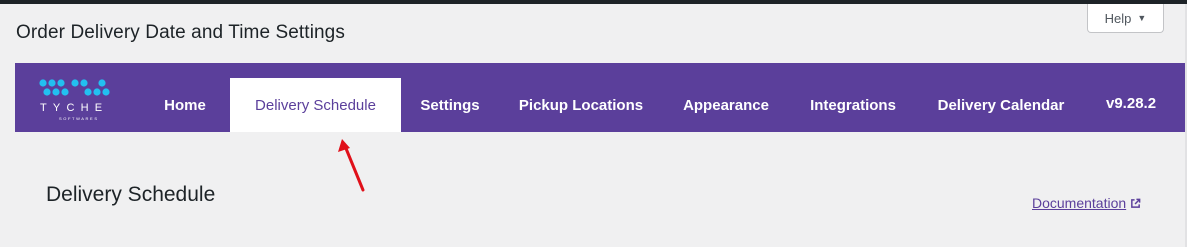 This screenshot has height=247, width=1187. What do you see at coordinates (74, 108) in the screenshot?
I see `tyche-logo-text: TYCHE` at bounding box center [74, 108].